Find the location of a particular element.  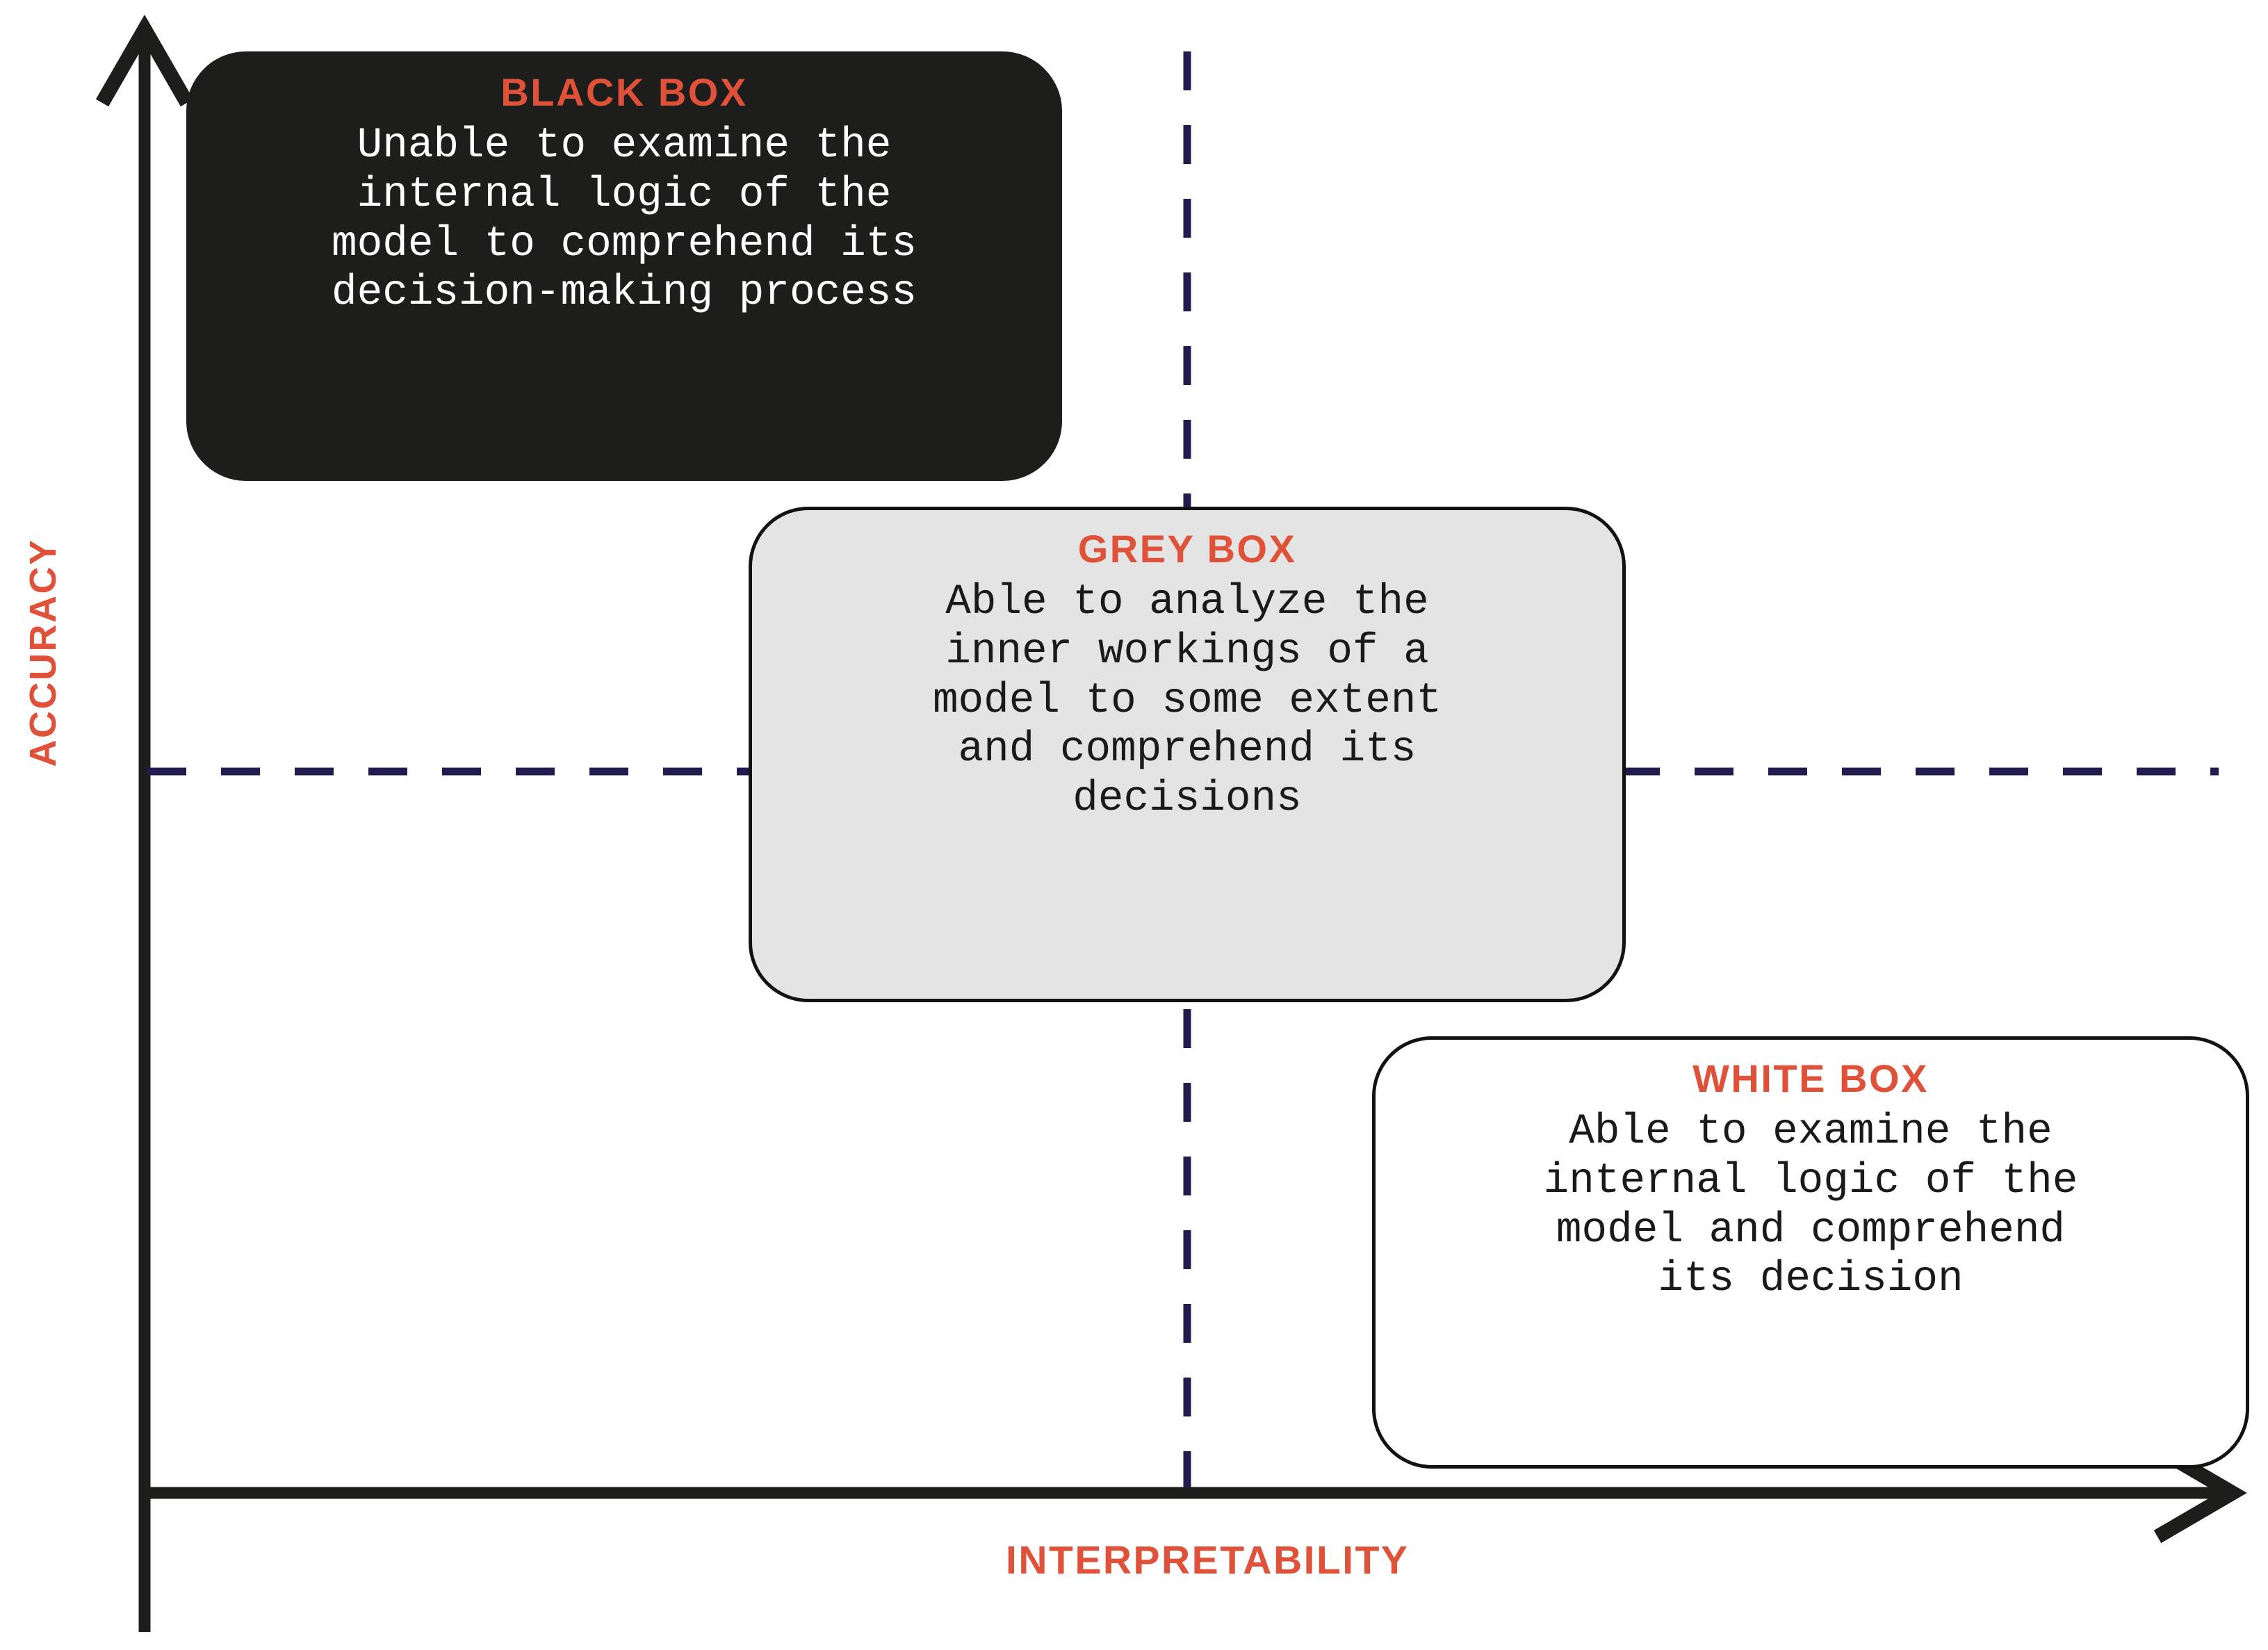

y-axis-label: ACCURACY is located at coordinates (43, 652).